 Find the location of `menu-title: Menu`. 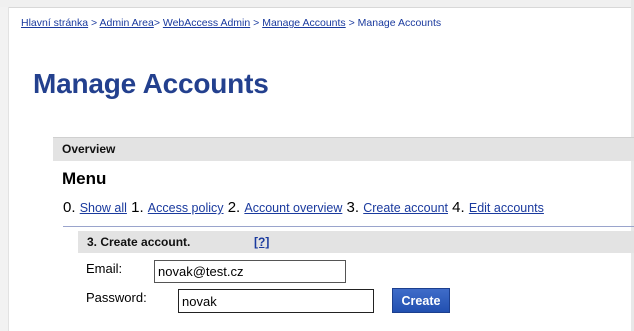

menu-title: Menu is located at coordinates (84, 178).